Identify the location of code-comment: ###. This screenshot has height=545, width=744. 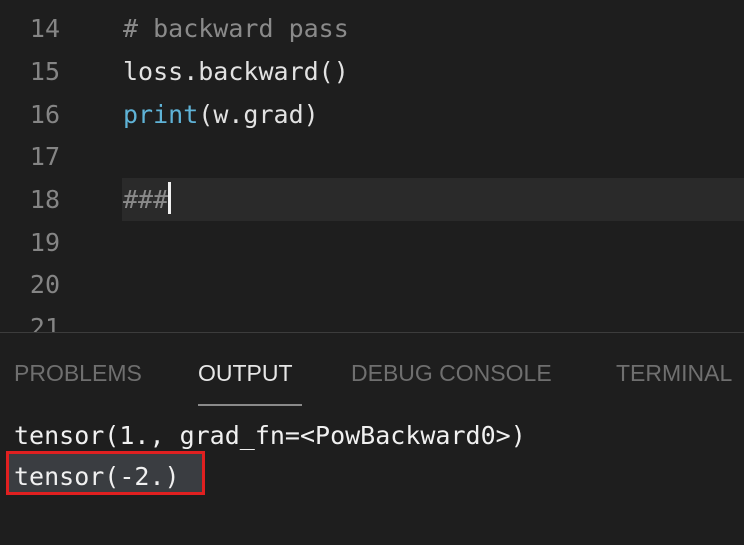
(146, 199).